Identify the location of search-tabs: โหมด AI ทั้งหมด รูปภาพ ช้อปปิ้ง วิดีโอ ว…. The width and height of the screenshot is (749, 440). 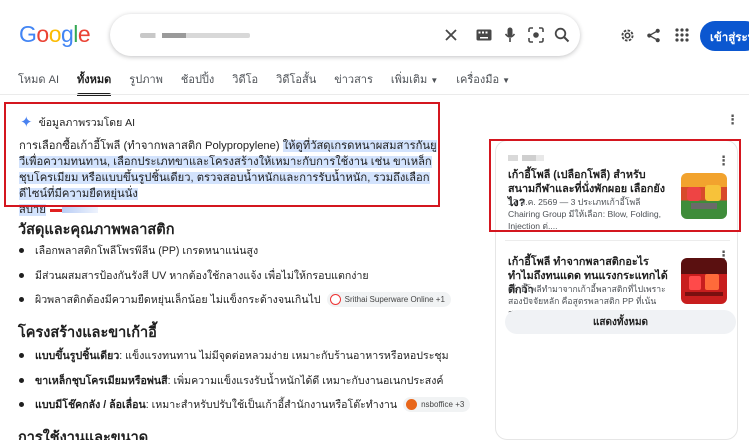
(273, 83).